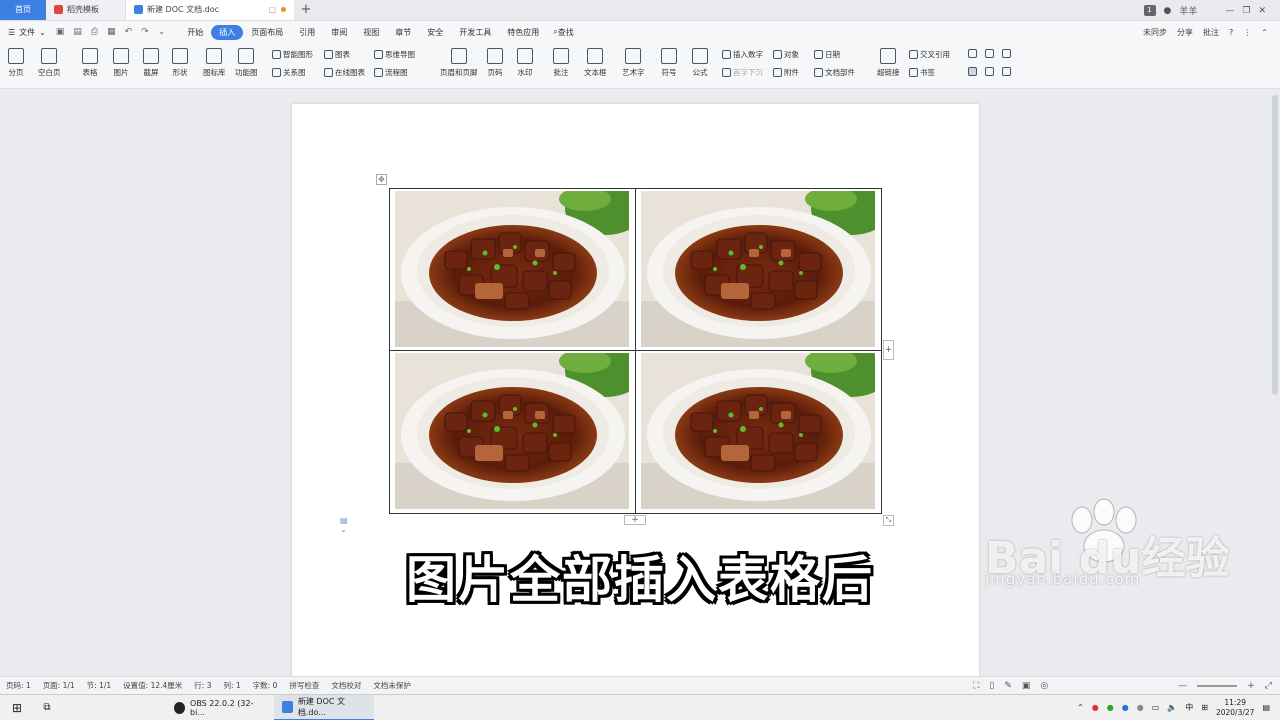 The height and width of the screenshot is (720, 1280). Describe the element at coordinates (86, 10) in the screenshot. I see `tab-template: 稻壳模板` at that location.